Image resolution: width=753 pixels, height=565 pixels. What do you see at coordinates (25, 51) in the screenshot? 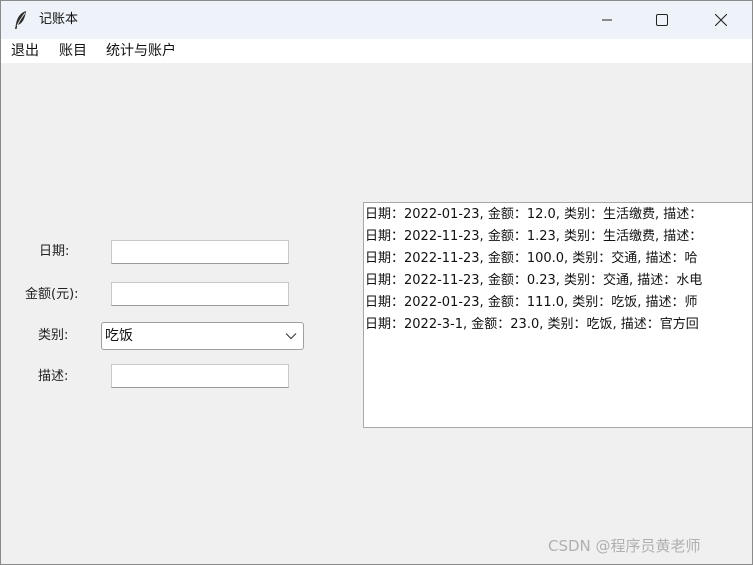
I see `menu-exit: 退出` at bounding box center [25, 51].